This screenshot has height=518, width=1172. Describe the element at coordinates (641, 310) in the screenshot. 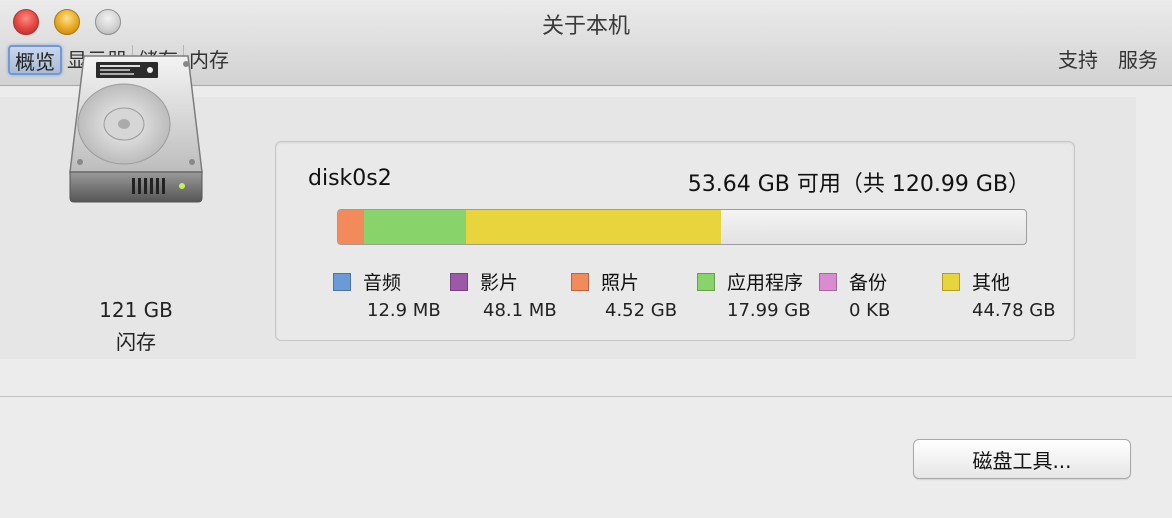

I see `legend-value: 4.52 GB` at that location.